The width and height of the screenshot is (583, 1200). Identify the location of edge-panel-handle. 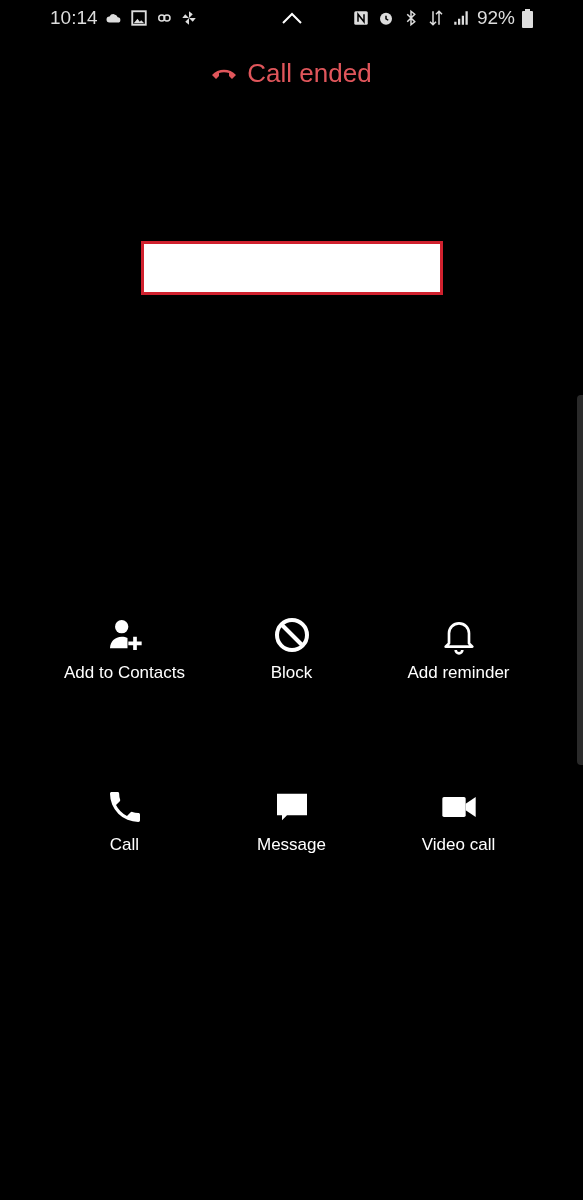
(580, 580).